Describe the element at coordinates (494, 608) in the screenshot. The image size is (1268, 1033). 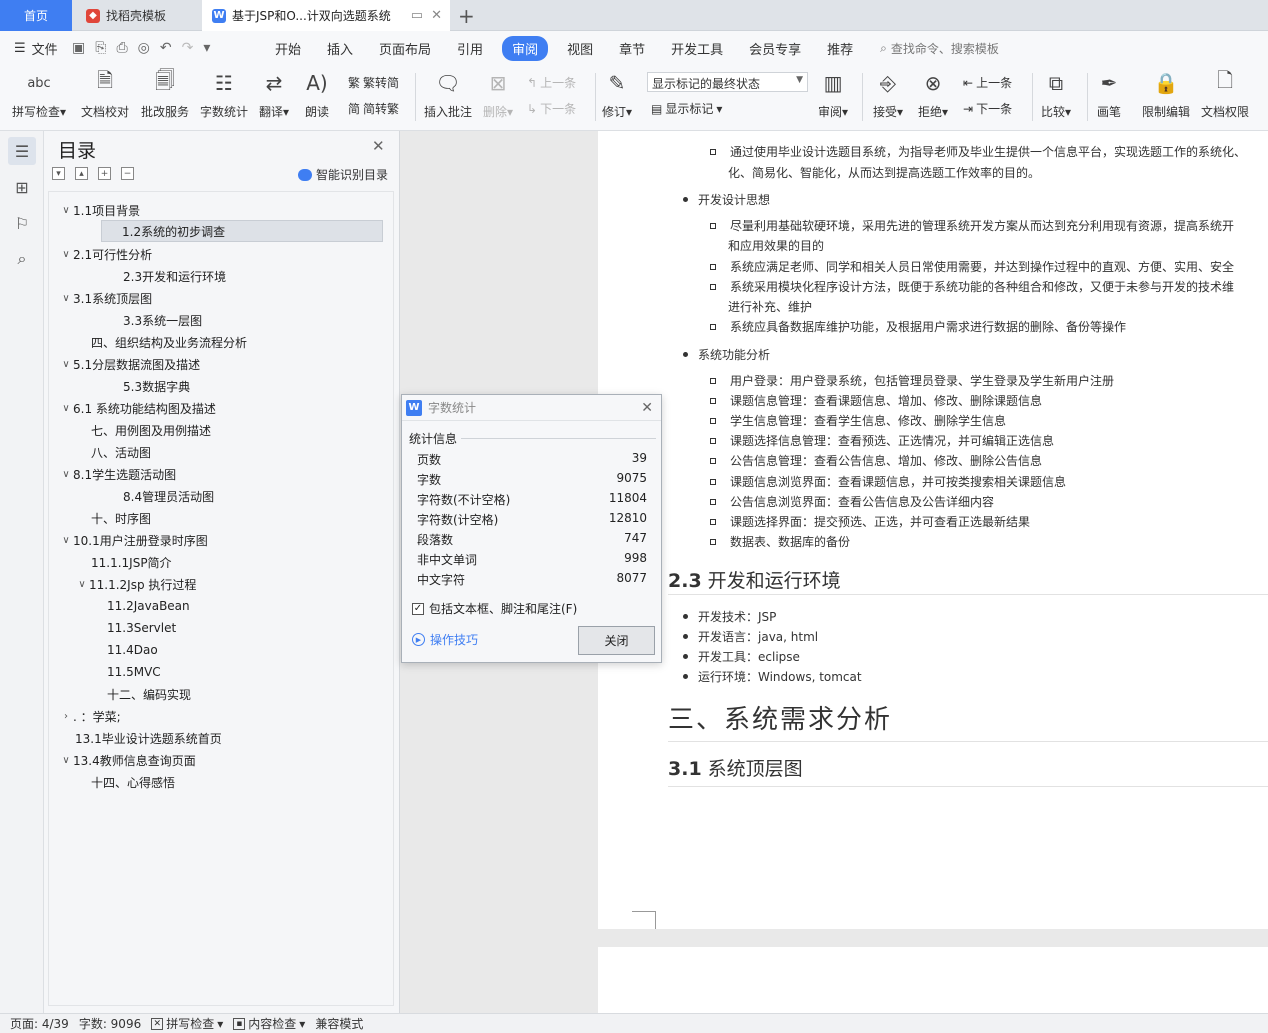
I see `include-notes-checkbox: ✓ 包括文本框、脚注和尾注(F)` at that location.